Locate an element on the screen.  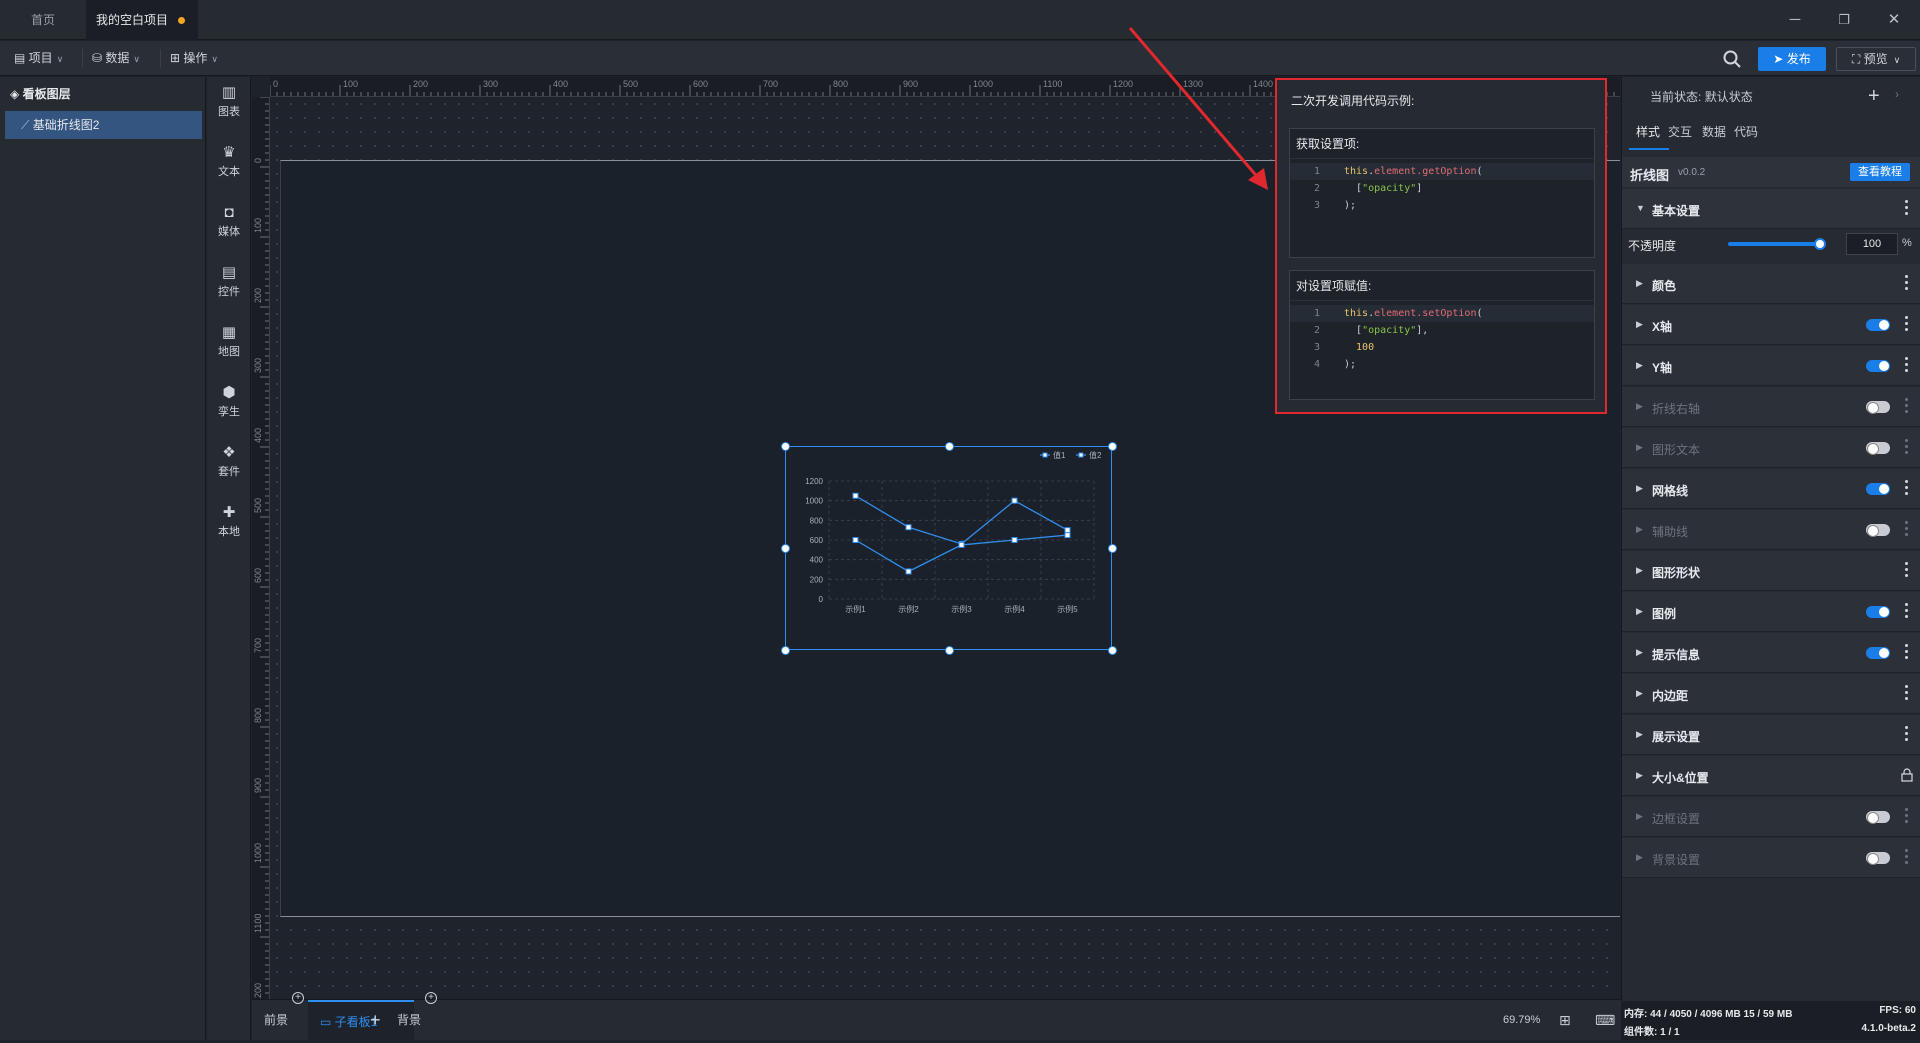
section-8: ▶ 图例 is located at coordinates (1771, 612).